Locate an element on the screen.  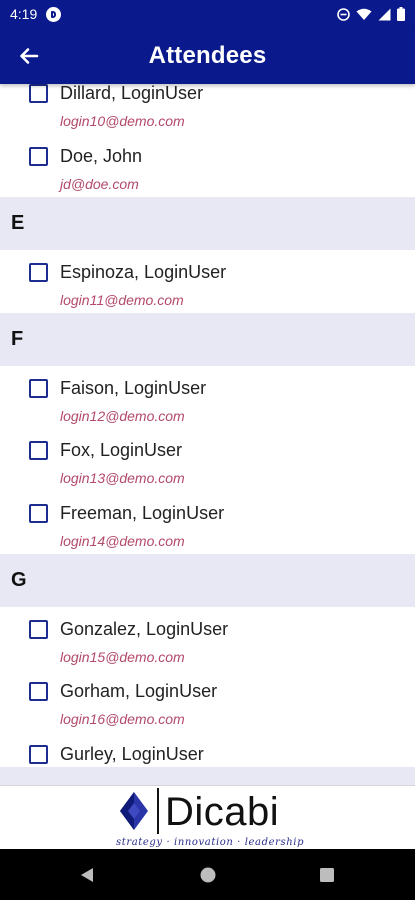
attendee-email: login13@demo.com is located at coordinates (122, 478).